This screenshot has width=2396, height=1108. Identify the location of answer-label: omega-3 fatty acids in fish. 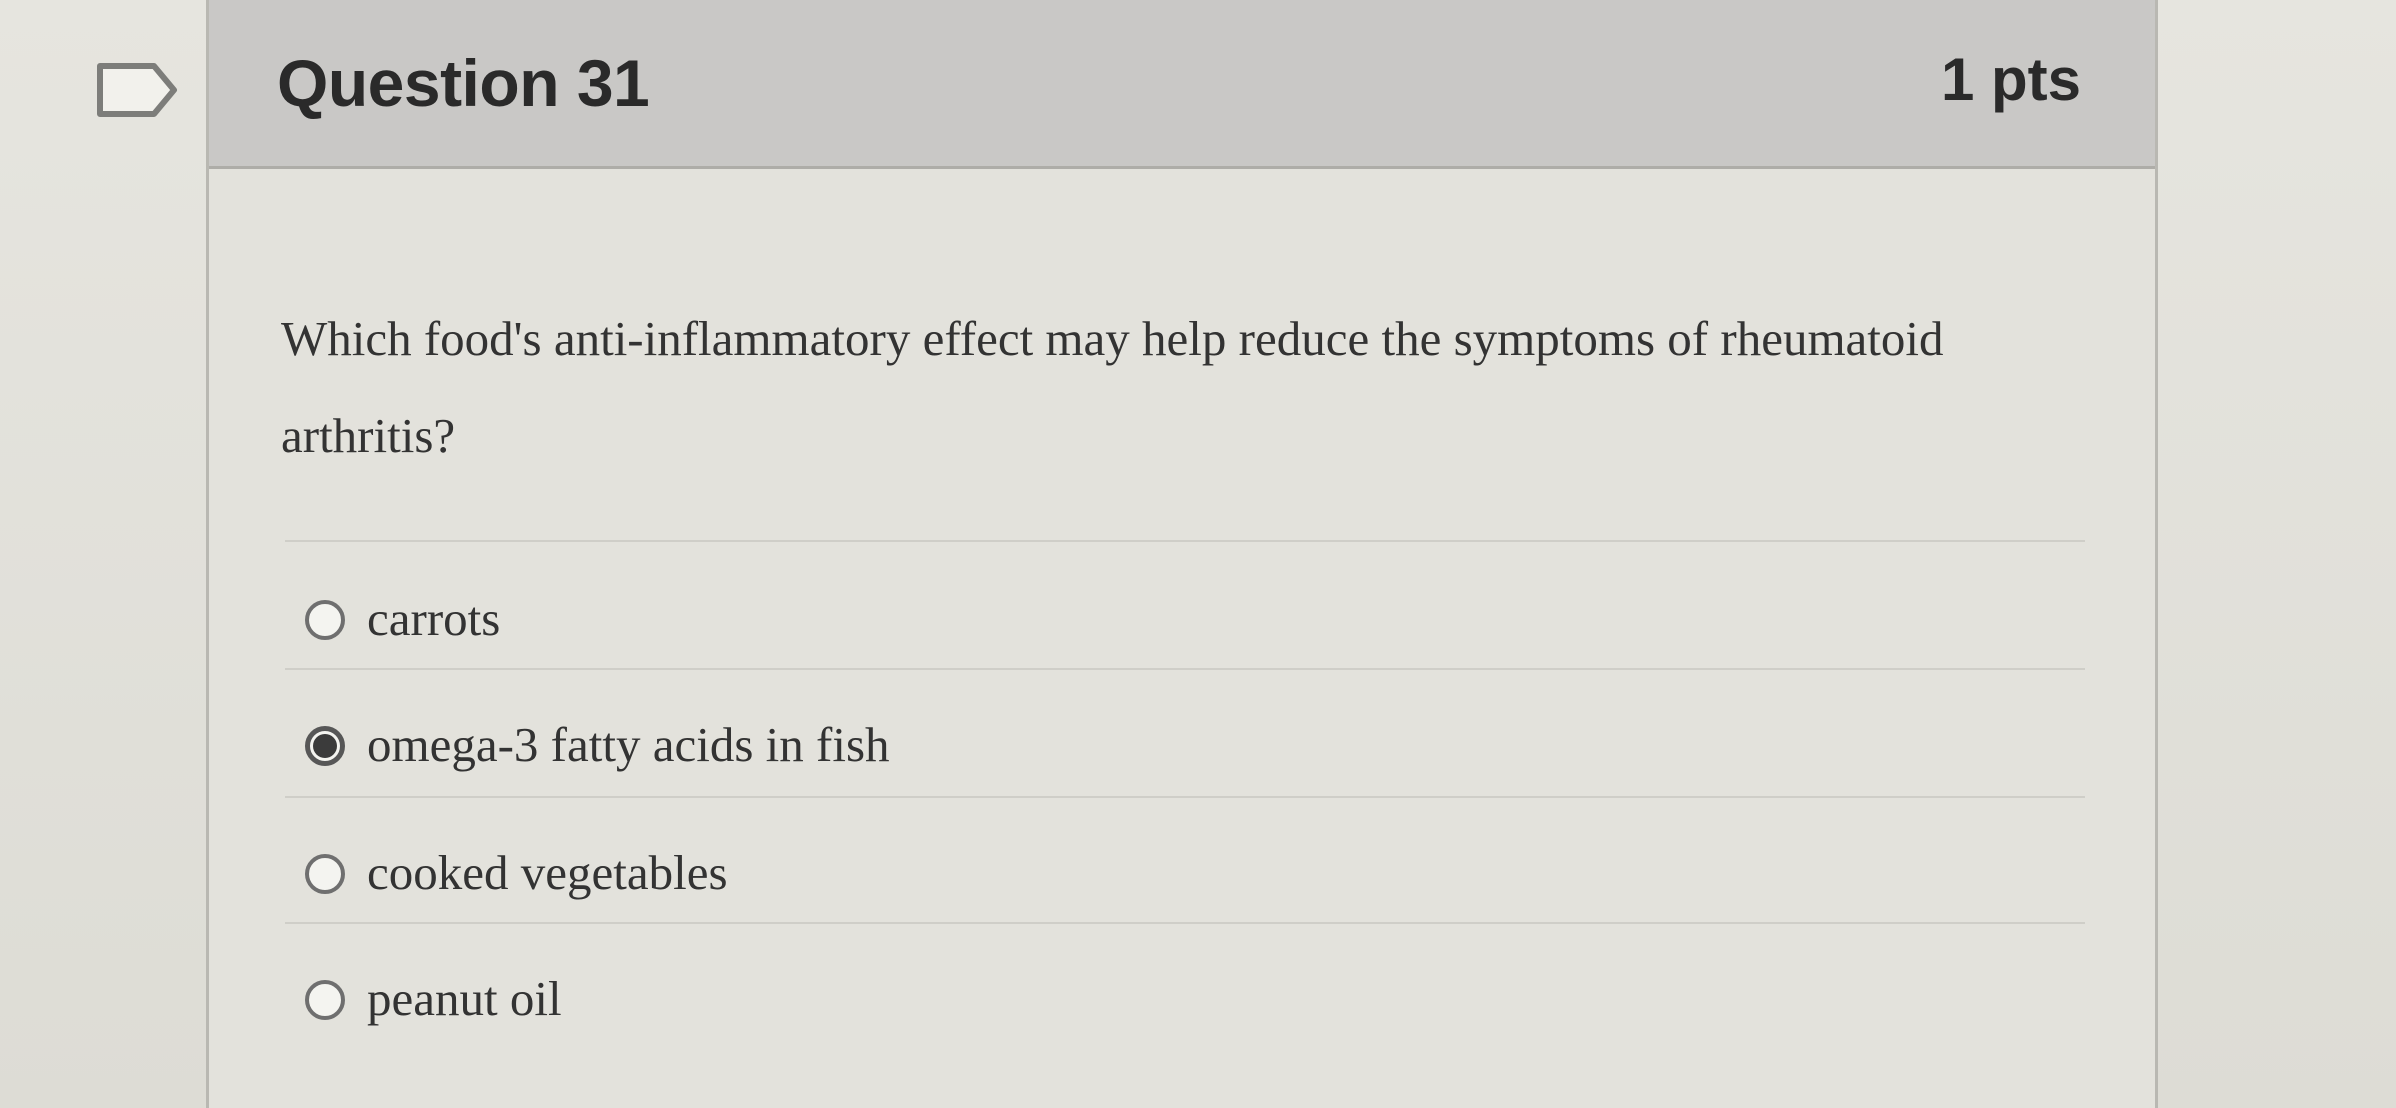
(628, 745).